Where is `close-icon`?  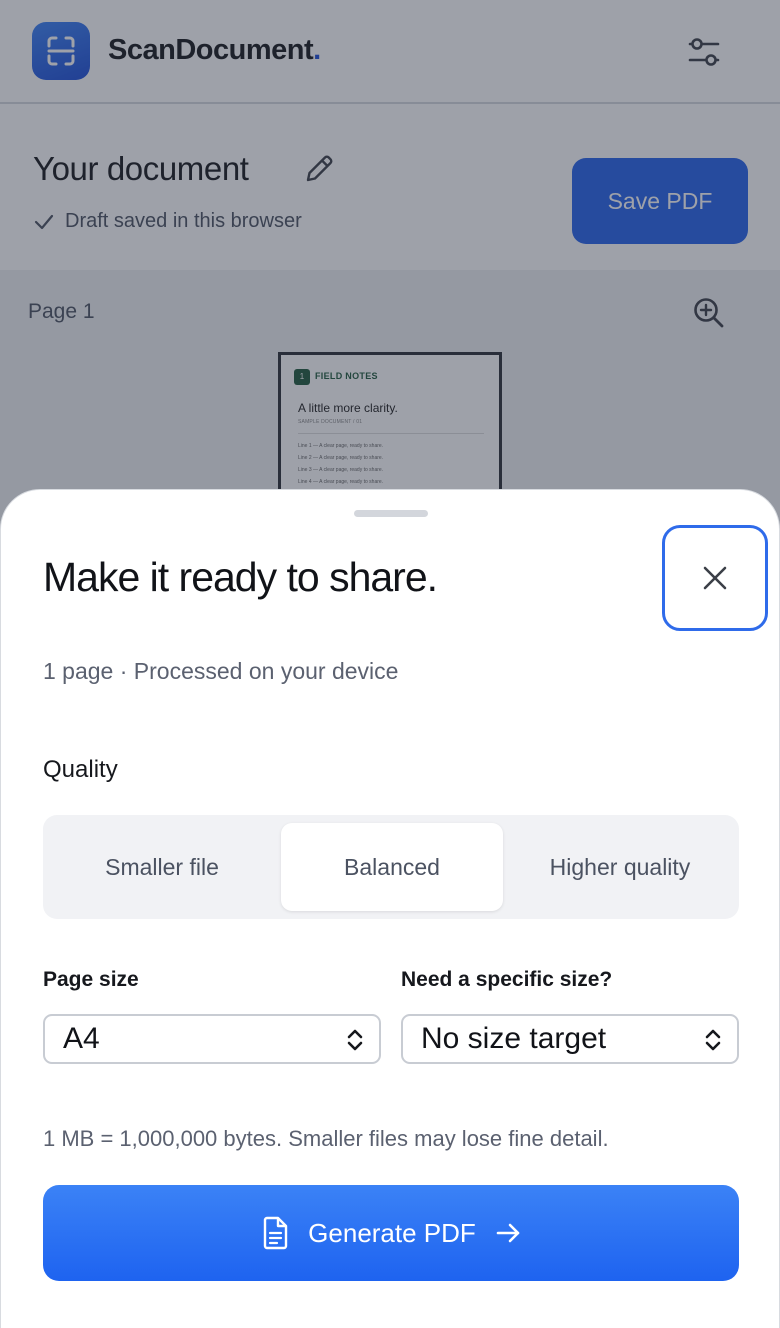
close-icon is located at coordinates (715, 578).